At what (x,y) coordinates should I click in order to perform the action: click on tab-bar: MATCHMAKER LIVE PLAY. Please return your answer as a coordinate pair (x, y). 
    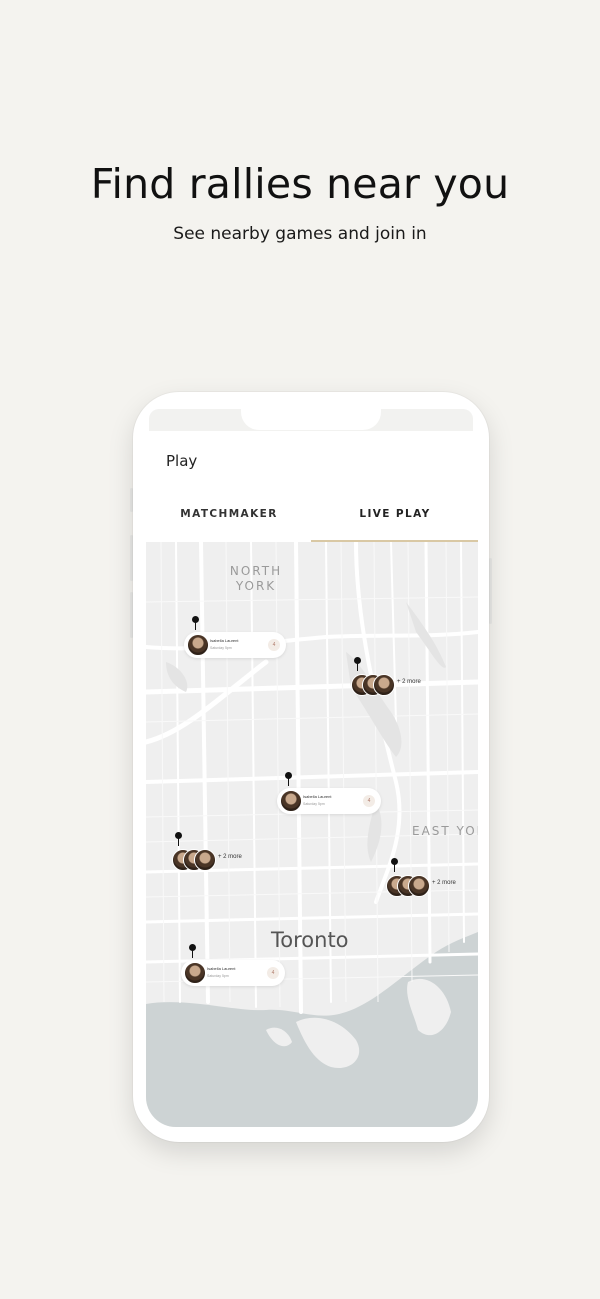
    Looking at the image, I should click on (312, 521).